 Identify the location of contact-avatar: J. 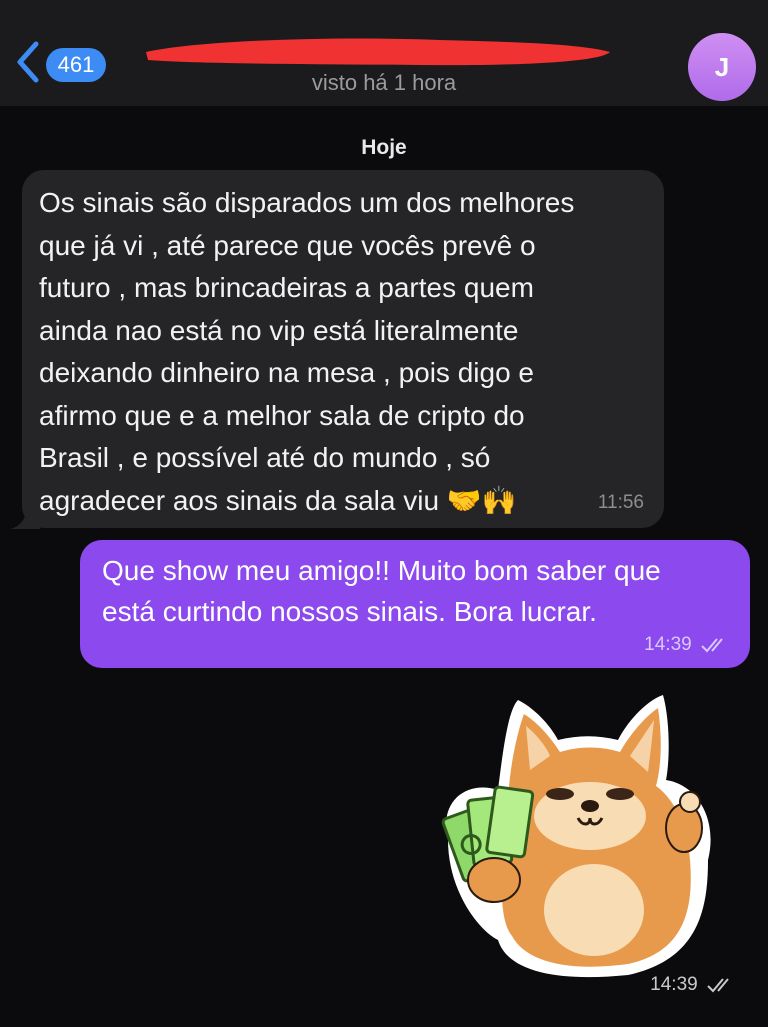
(722, 67).